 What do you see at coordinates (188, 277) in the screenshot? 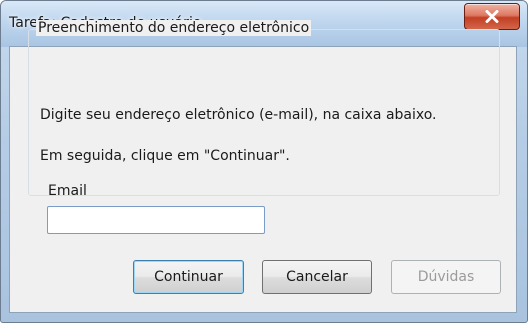
I see `continue-button: Continuar` at bounding box center [188, 277].